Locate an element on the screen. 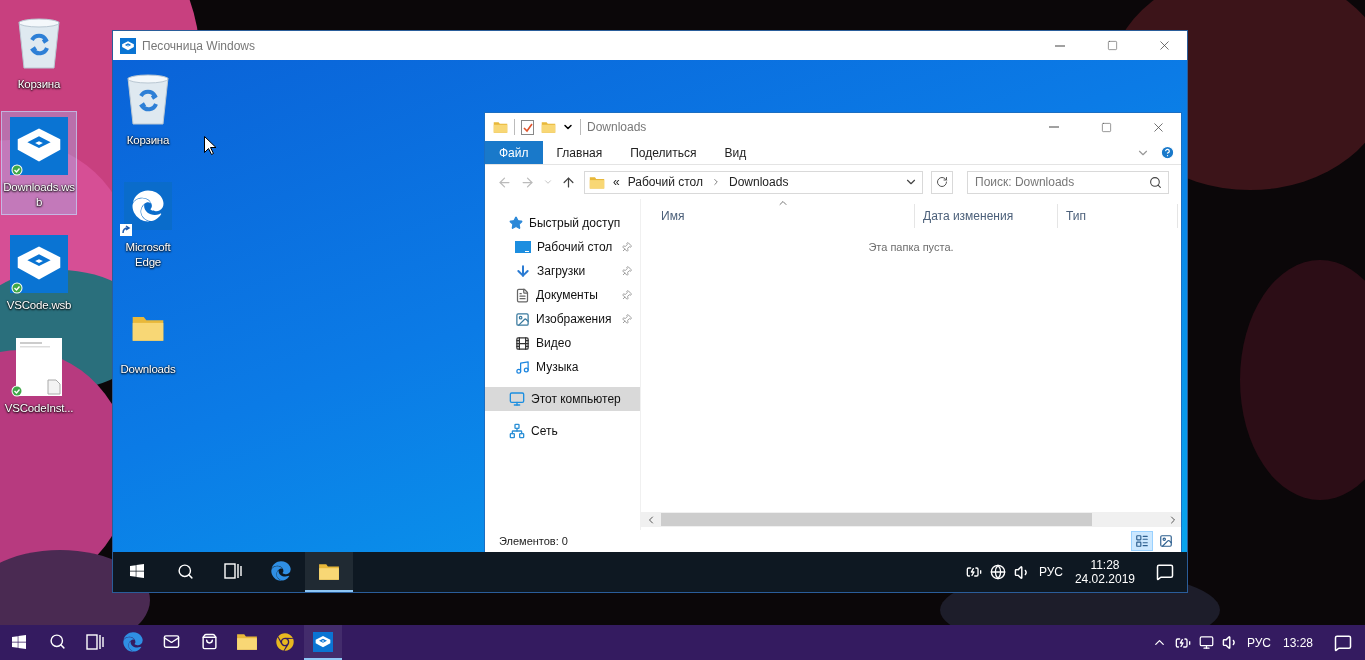 This screenshot has width=1365, height=660. ribbon-tab: Поделиться is located at coordinates (663, 152).